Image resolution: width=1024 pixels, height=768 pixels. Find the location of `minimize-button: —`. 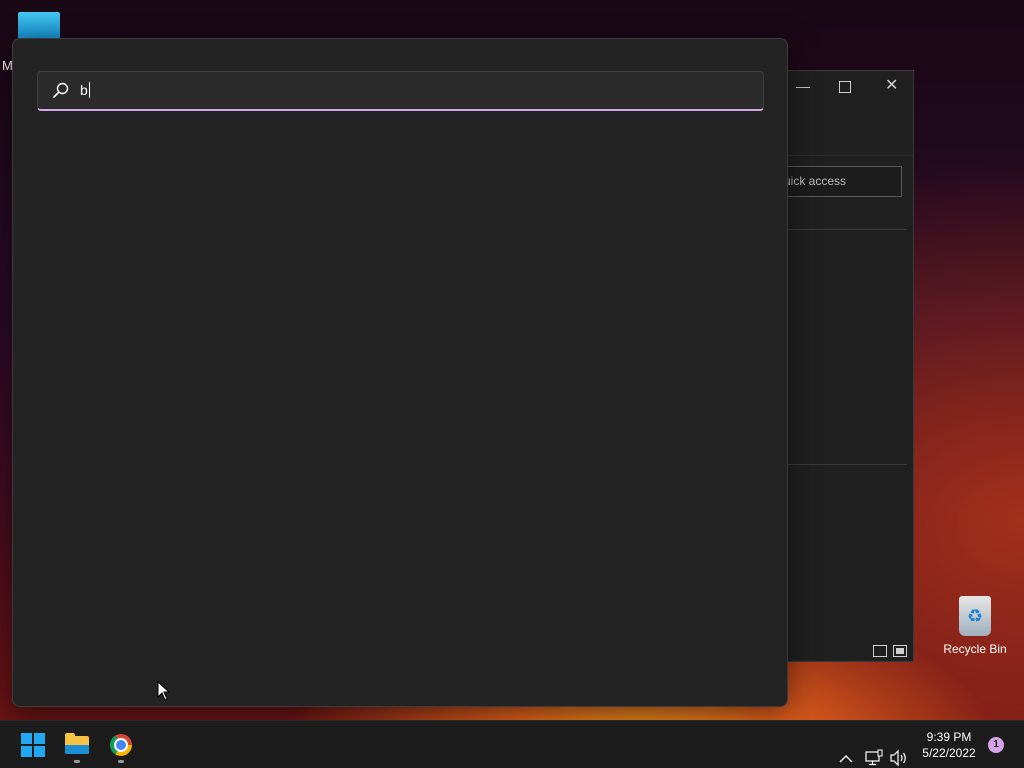

minimize-button: — is located at coordinates (803, 86).